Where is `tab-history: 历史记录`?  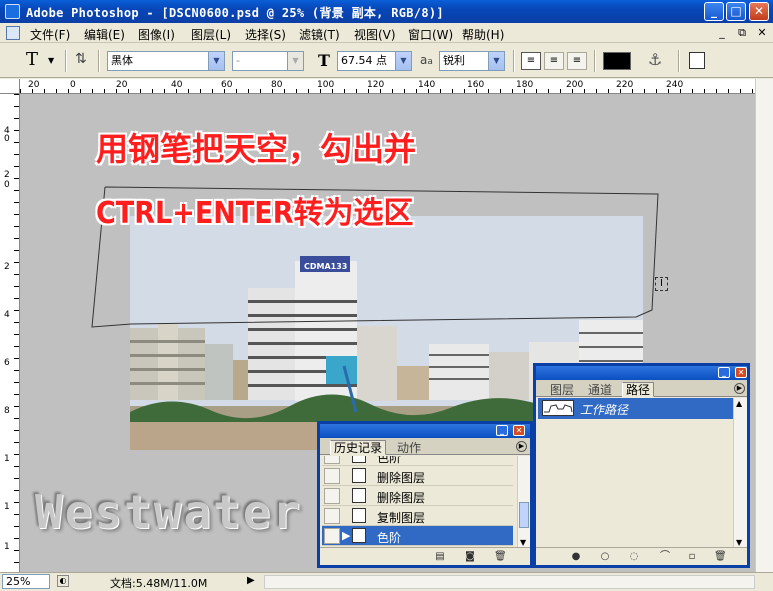 tab-history: 历史记录 is located at coordinates (358, 447).